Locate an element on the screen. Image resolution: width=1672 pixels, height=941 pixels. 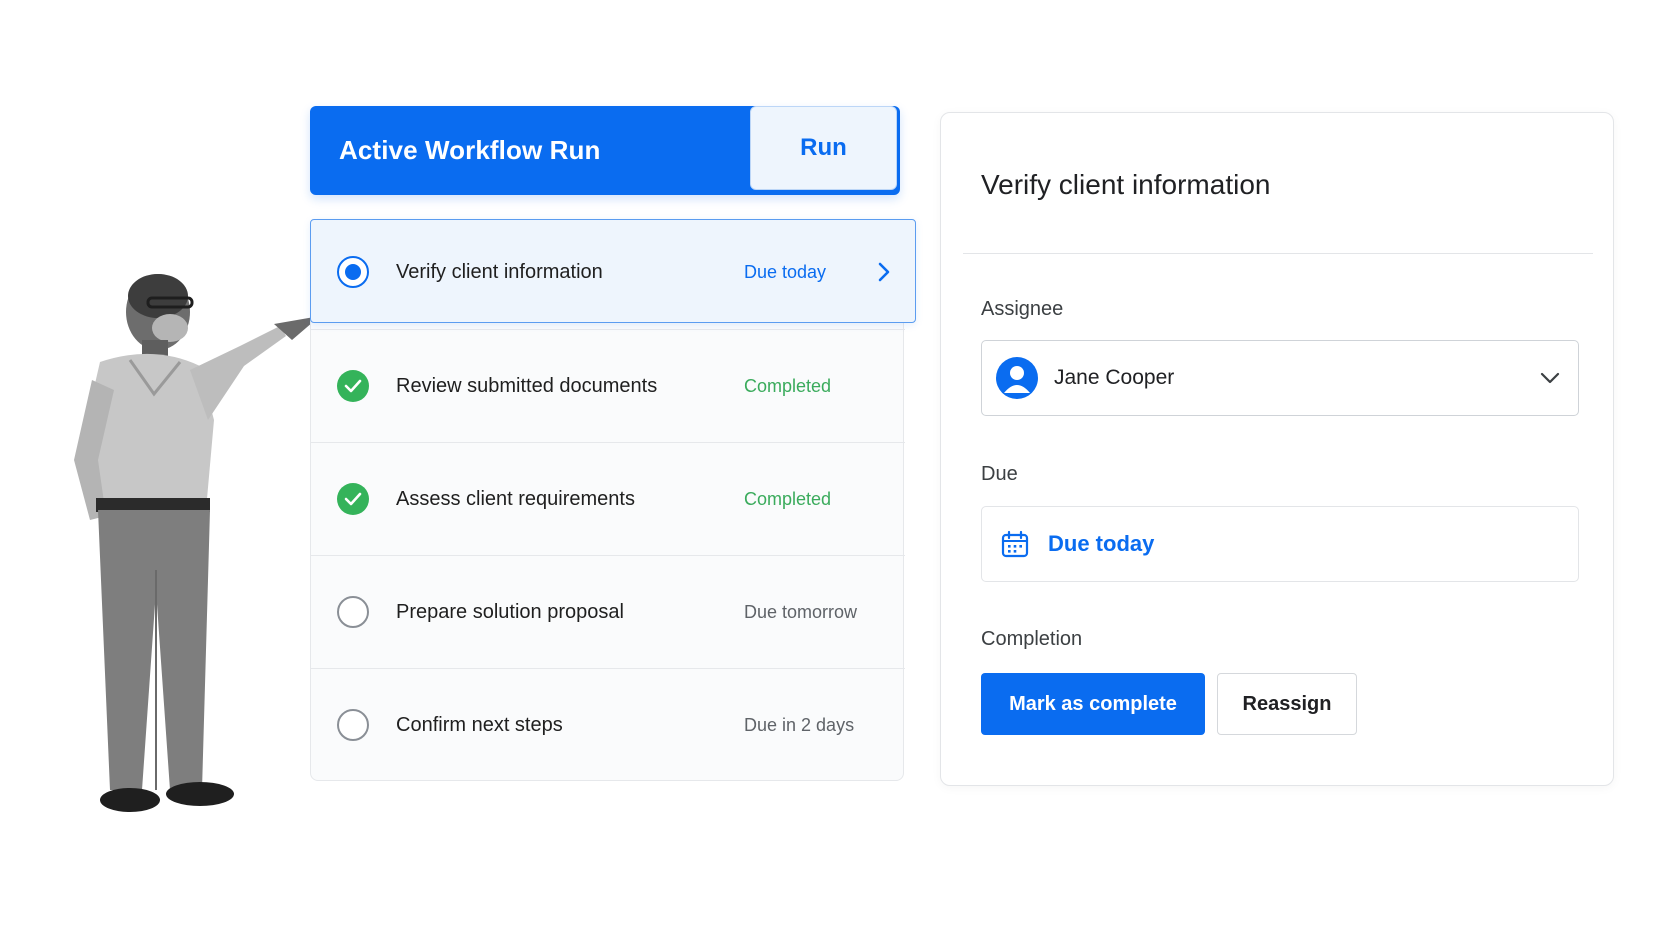
chevron-down-icon is located at coordinates (1550, 378).